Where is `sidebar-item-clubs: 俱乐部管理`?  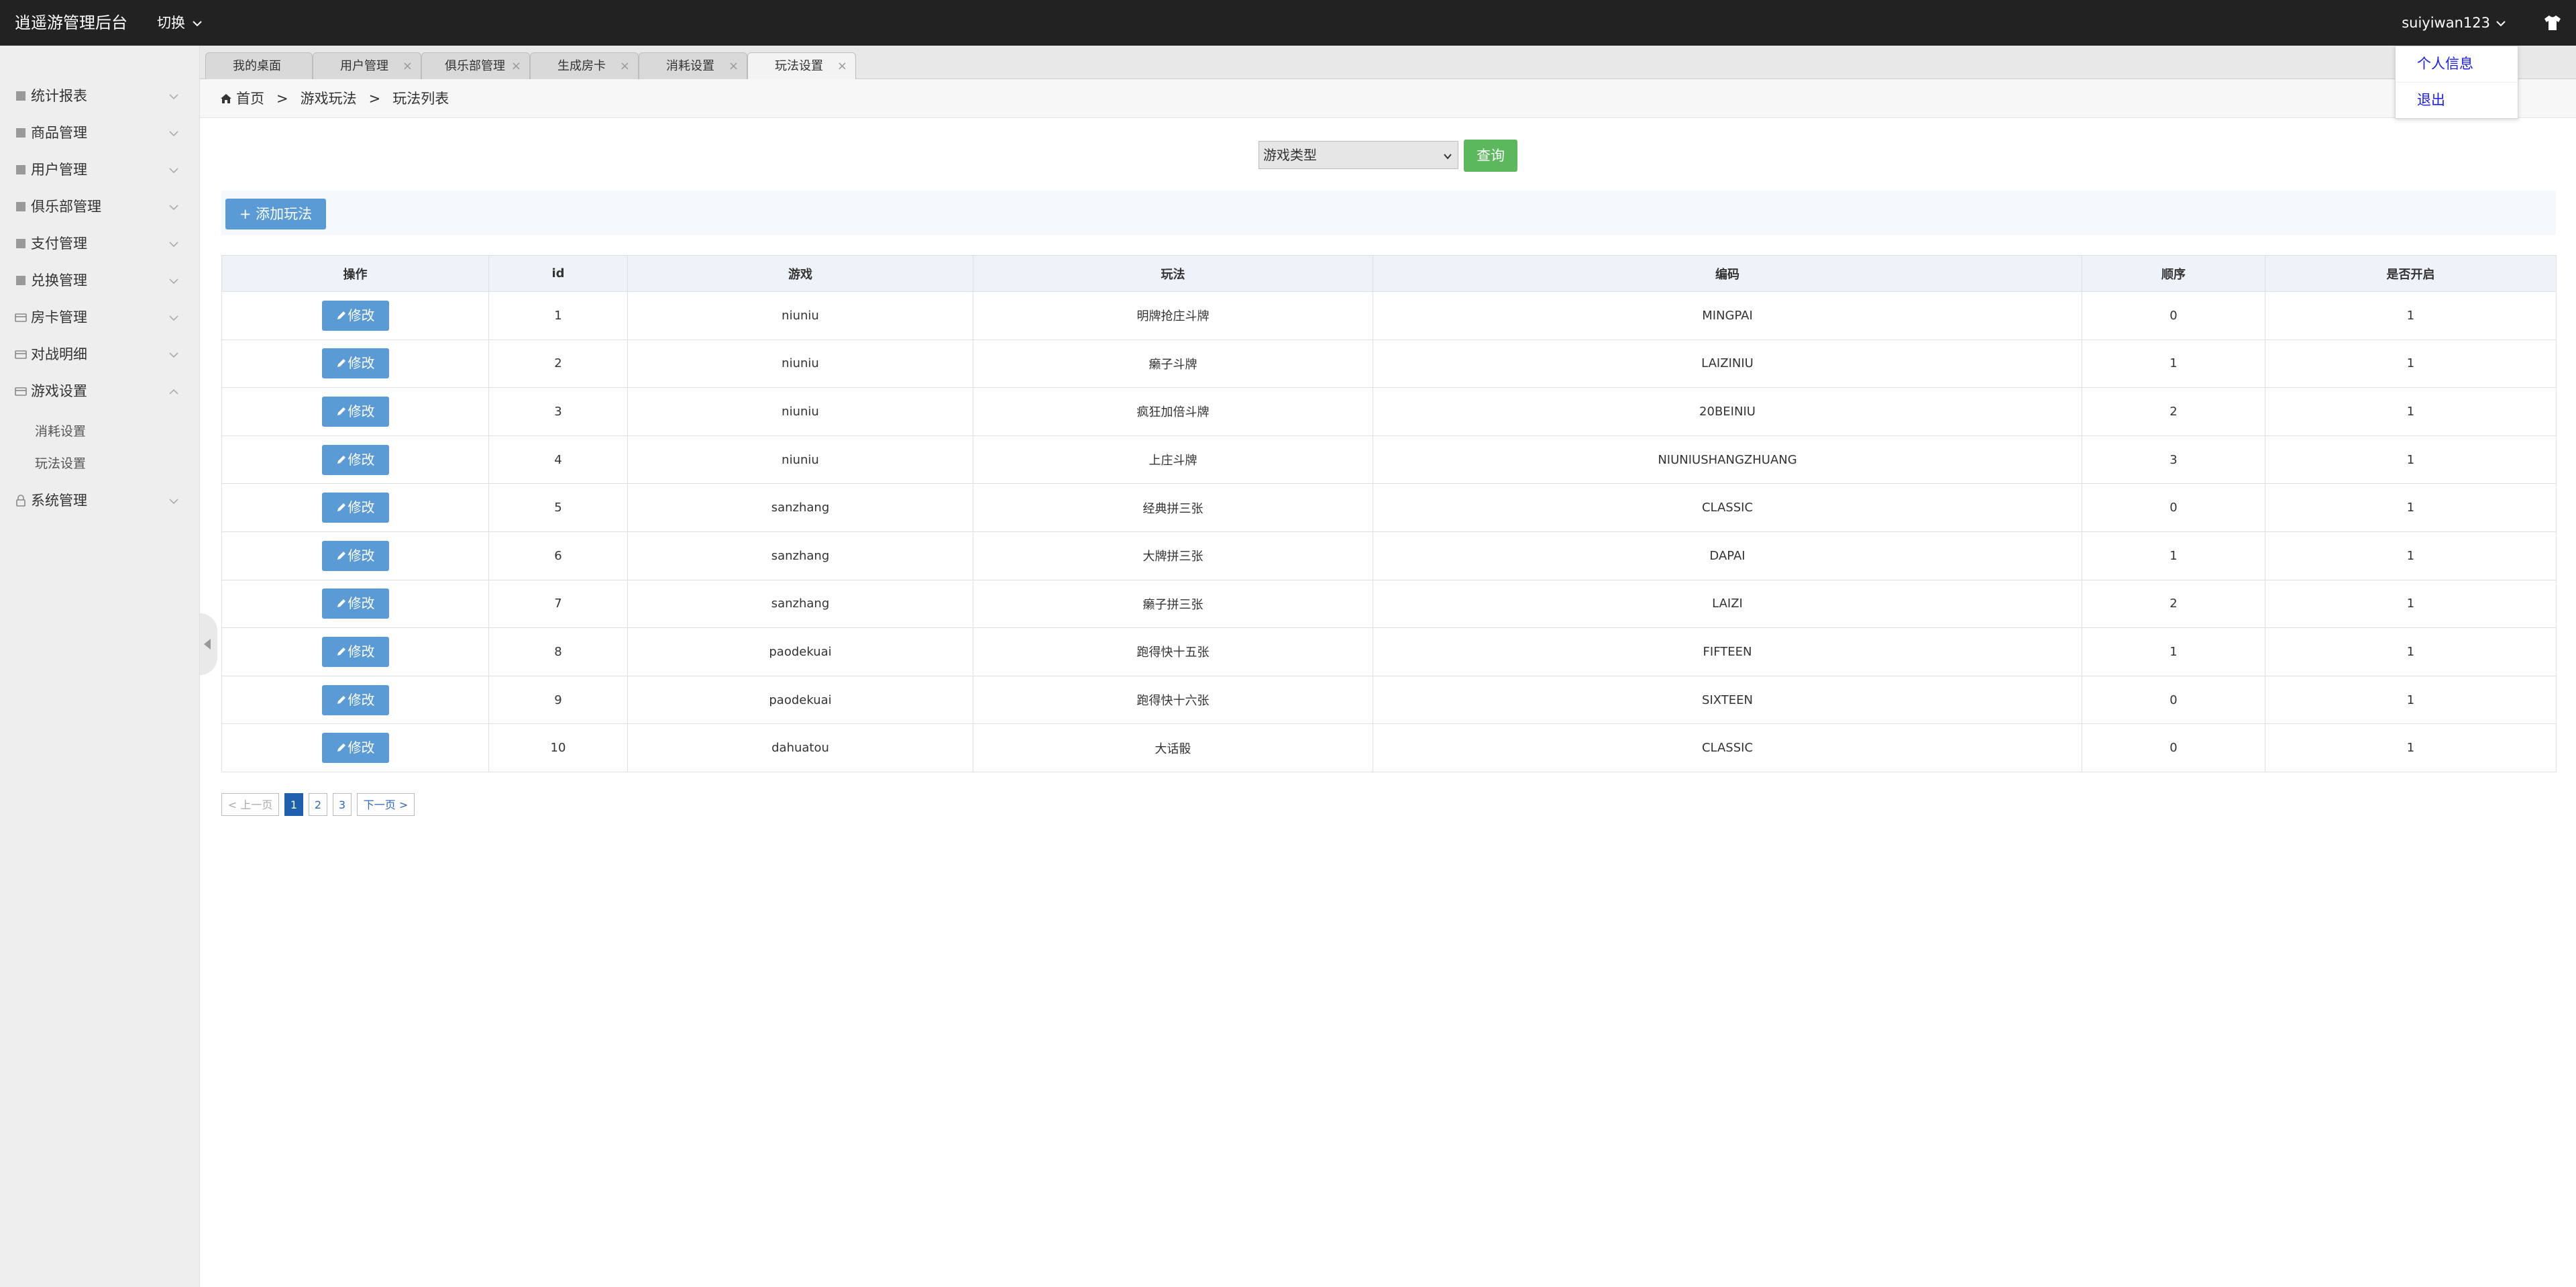 sidebar-item-clubs: 俱乐部管理 is located at coordinates (99, 207).